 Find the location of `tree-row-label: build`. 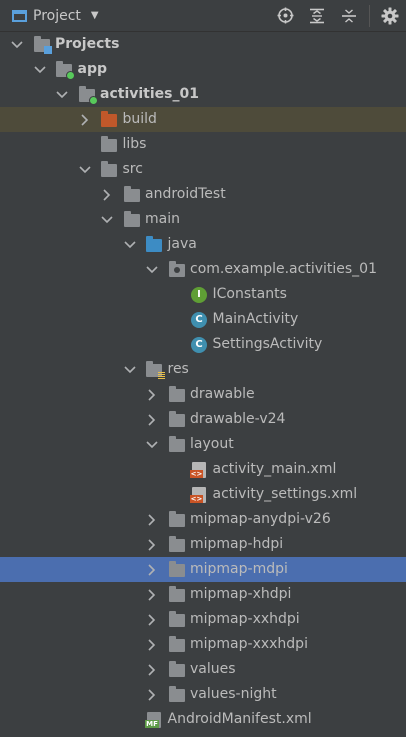

tree-row-label: build is located at coordinates (139, 119).